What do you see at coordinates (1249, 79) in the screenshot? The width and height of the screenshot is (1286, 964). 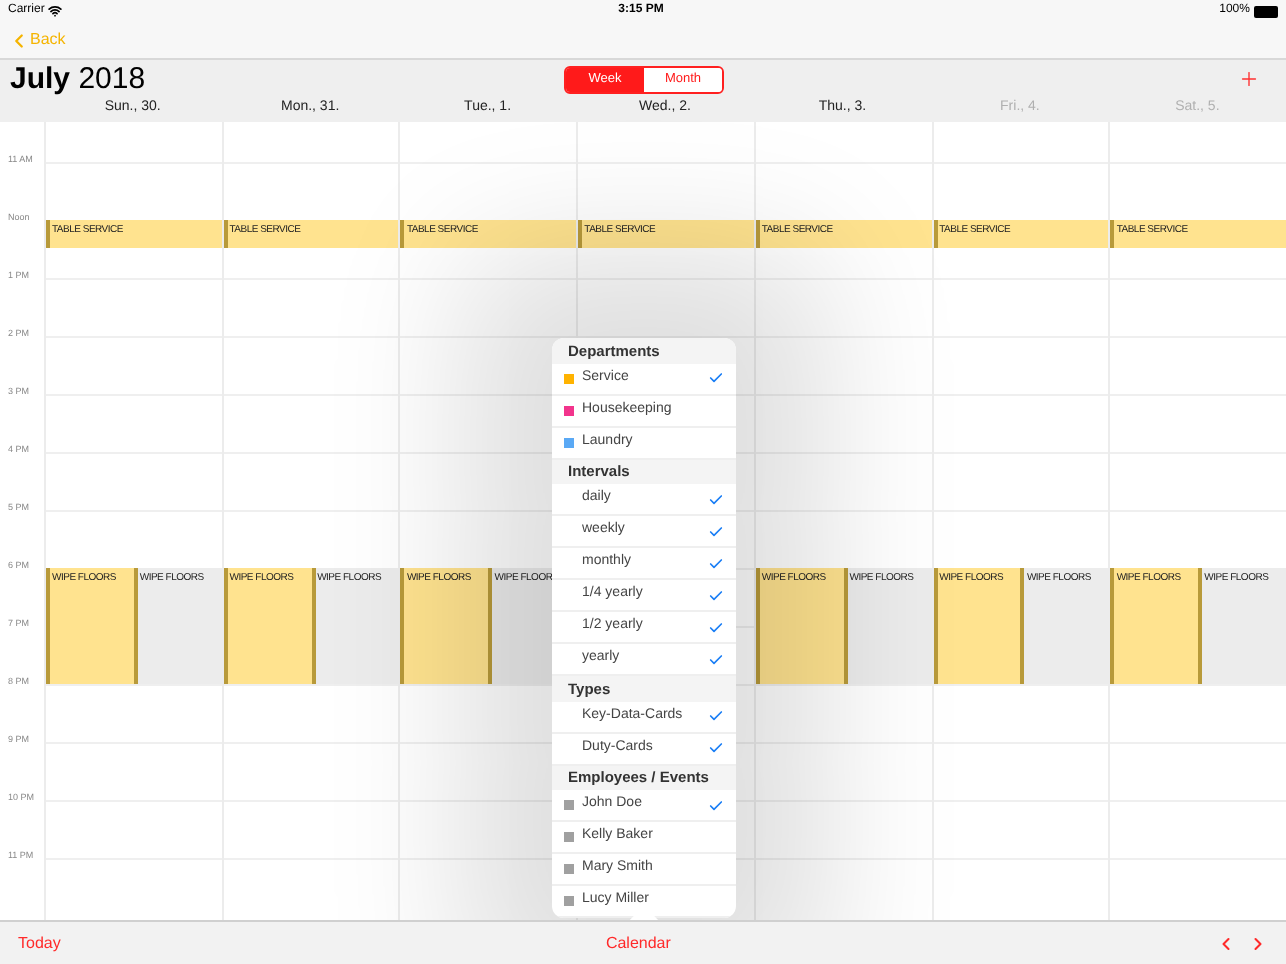 I see `add-icon` at bounding box center [1249, 79].